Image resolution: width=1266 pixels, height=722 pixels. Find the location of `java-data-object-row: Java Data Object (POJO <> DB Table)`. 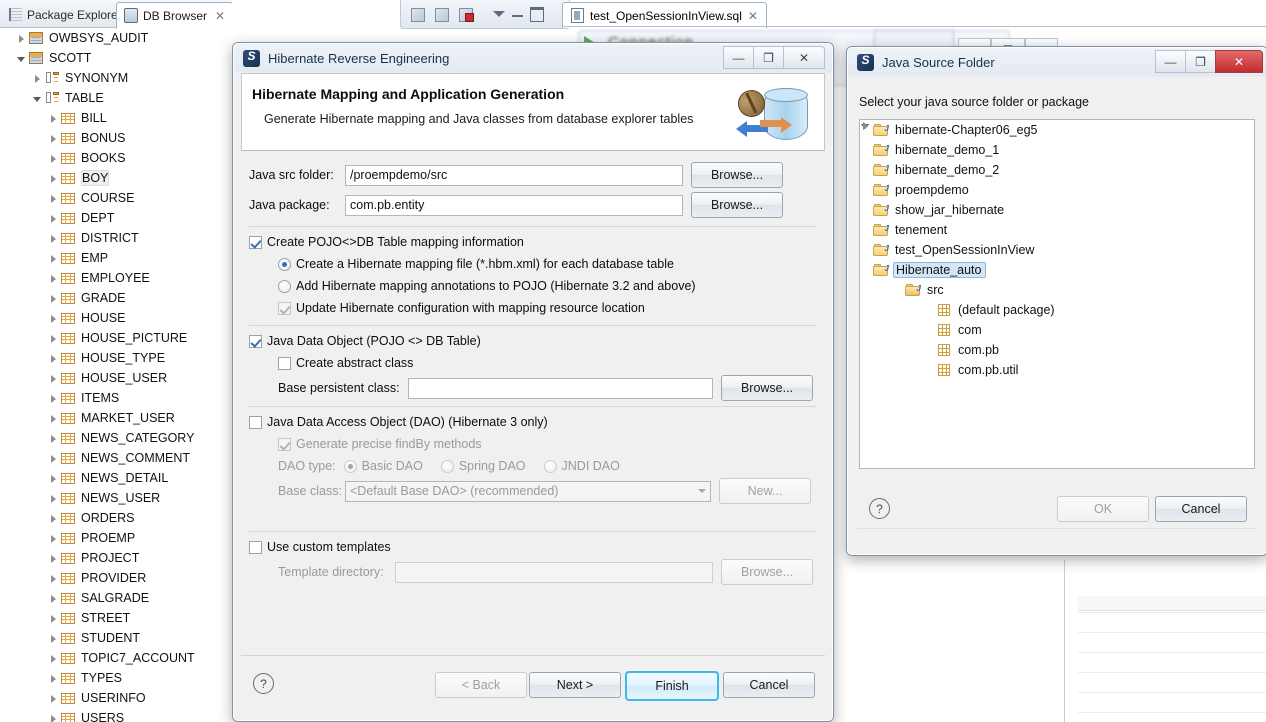

java-data-object-row: Java Data Object (POJO <> DB Table) is located at coordinates (533, 341).